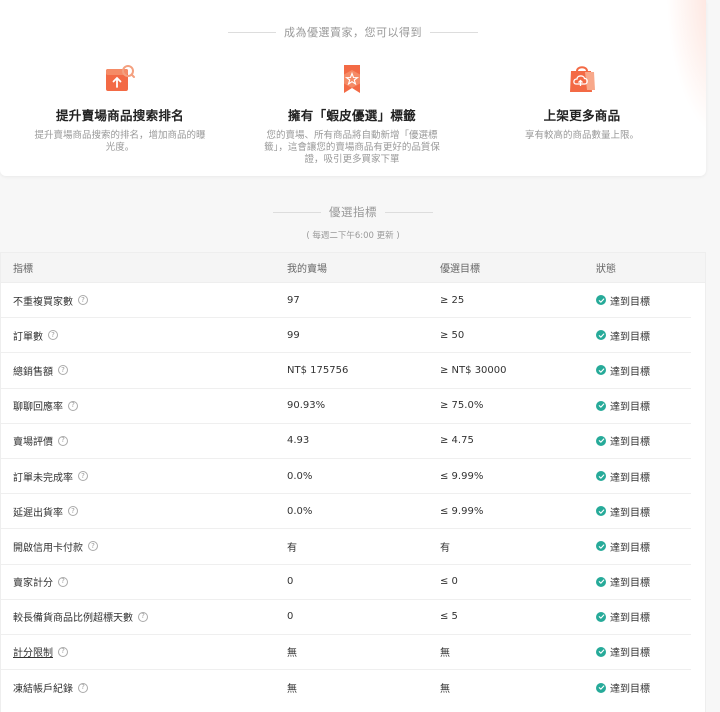 This screenshot has width=720, height=712. What do you see at coordinates (33, 443) in the screenshot?
I see `metric-name: 賣場評價` at bounding box center [33, 443].